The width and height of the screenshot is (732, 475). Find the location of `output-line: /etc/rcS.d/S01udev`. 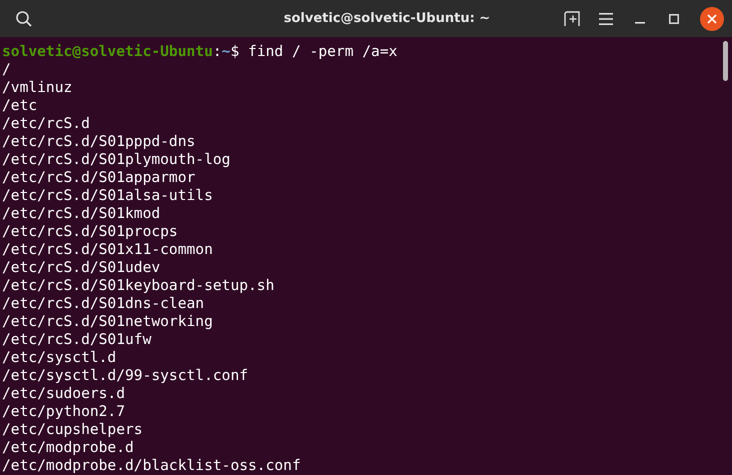

output-line: /etc/rcS.d/S01udev is located at coordinates (82, 268).